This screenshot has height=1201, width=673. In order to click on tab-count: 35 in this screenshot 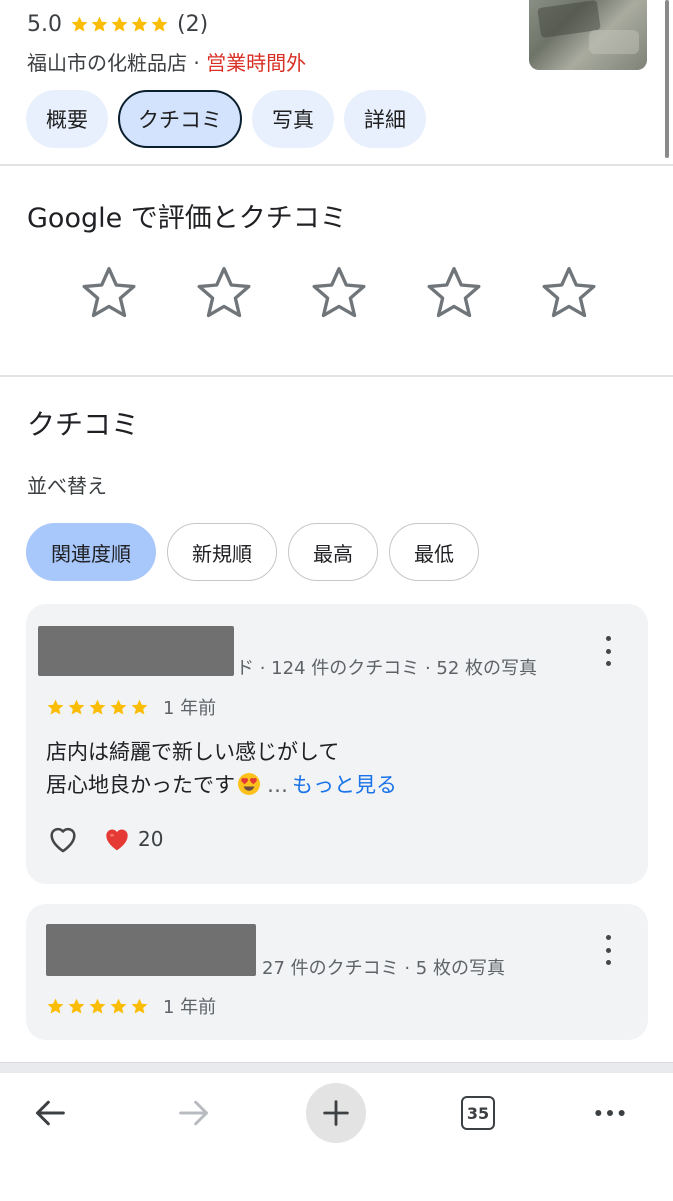, I will do `click(478, 1113)`.